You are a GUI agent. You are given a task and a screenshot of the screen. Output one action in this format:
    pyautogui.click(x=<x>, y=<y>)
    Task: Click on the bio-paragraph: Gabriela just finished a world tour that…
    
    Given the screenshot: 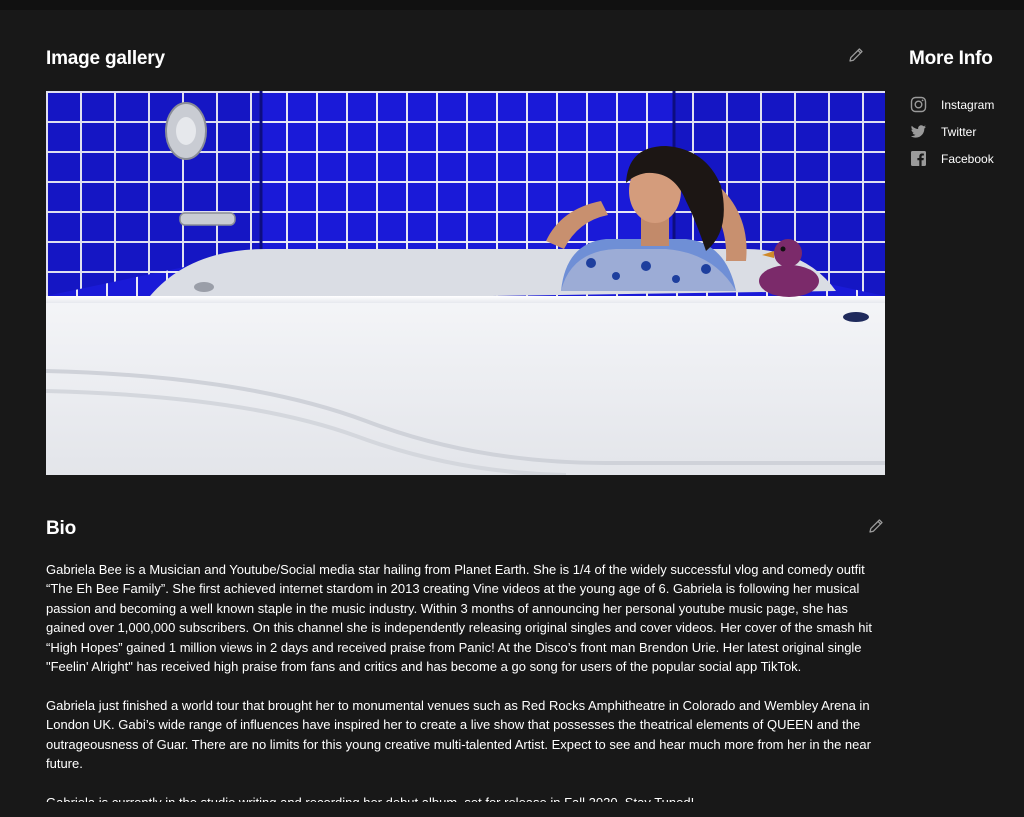 What is the action you would take?
    pyautogui.click(x=458, y=734)
    